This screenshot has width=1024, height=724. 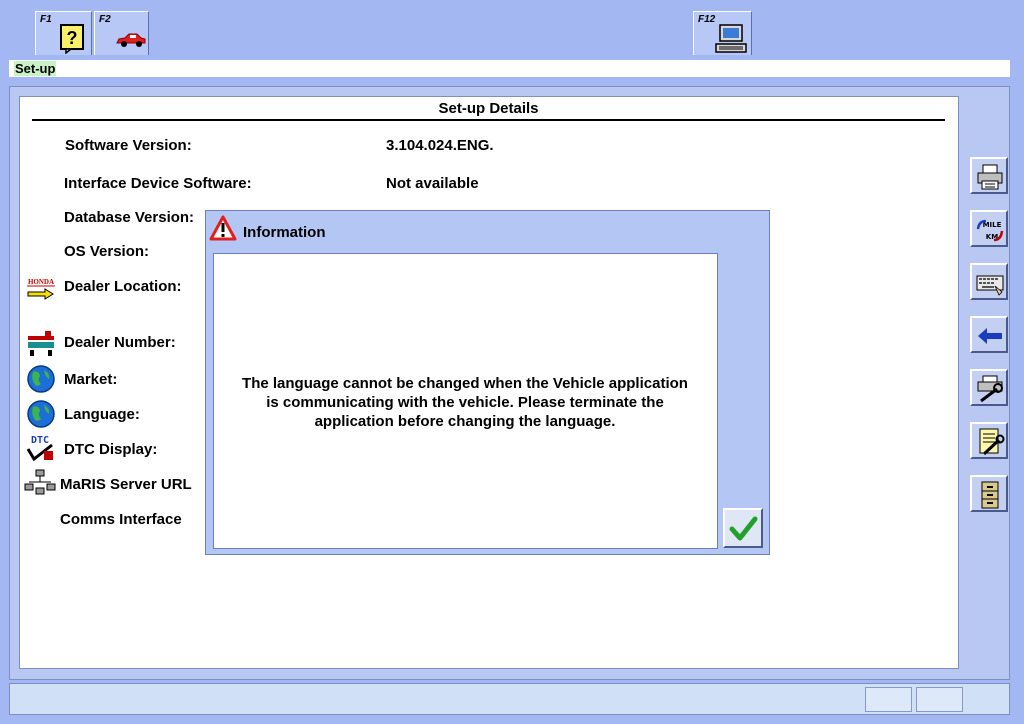 What do you see at coordinates (41, 343) in the screenshot?
I see `dealer-number-icon` at bounding box center [41, 343].